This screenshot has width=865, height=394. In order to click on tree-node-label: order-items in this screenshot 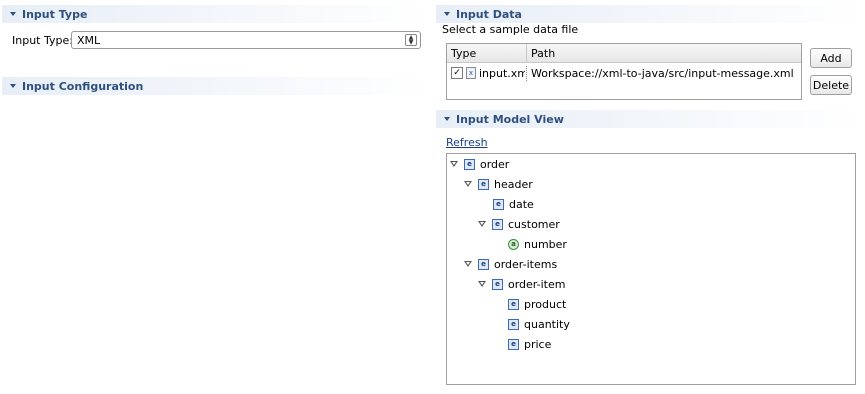, I will do `click(526, 264)`.